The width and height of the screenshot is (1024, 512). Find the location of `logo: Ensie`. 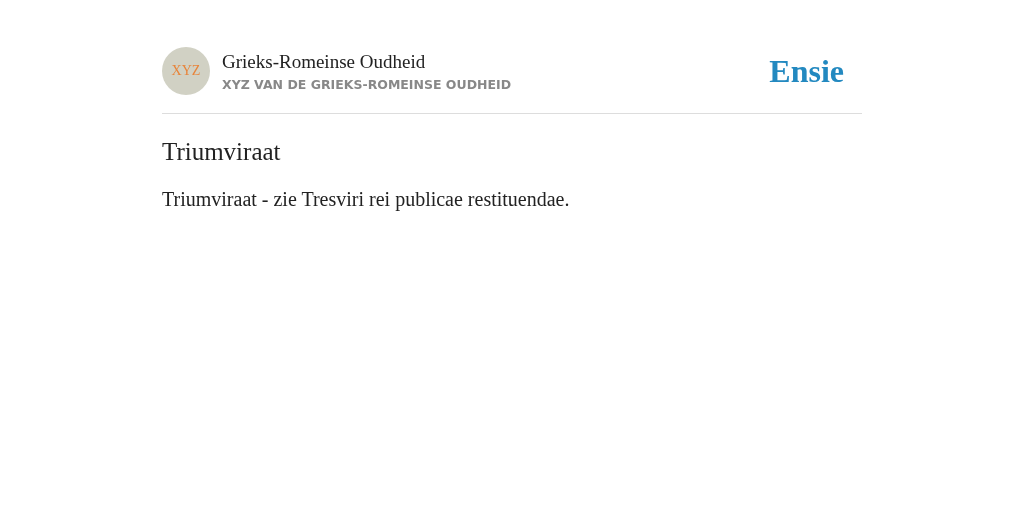

logo: Ensie is located at coordinates (806, 71).